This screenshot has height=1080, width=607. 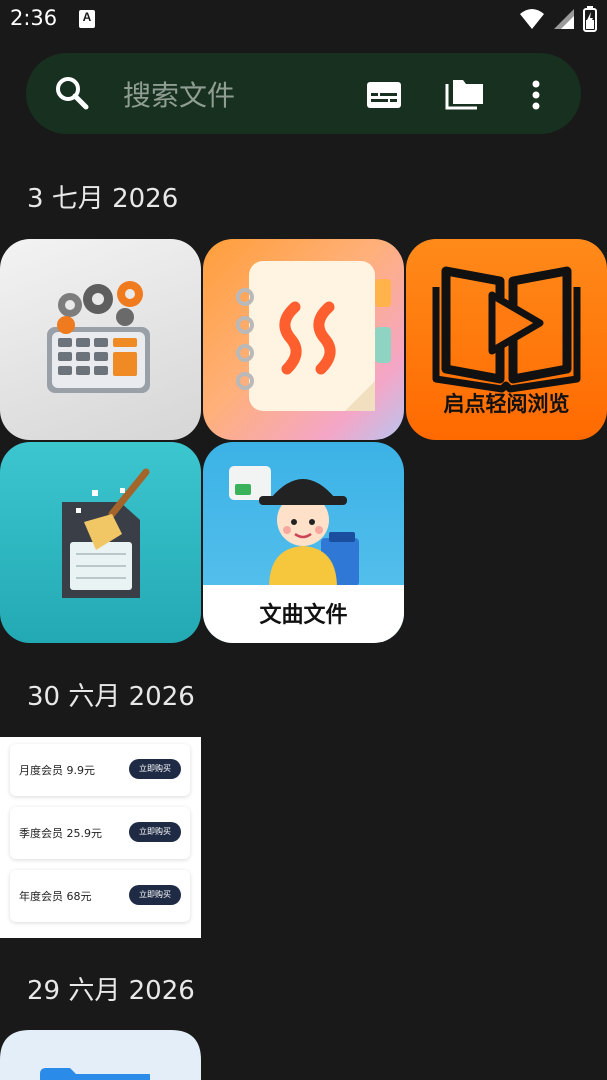 What do you see at coordinates (111, 697) in the screenshot?
I see `date-header-2: 30 六月 2026` at bounding box center [111, 697].